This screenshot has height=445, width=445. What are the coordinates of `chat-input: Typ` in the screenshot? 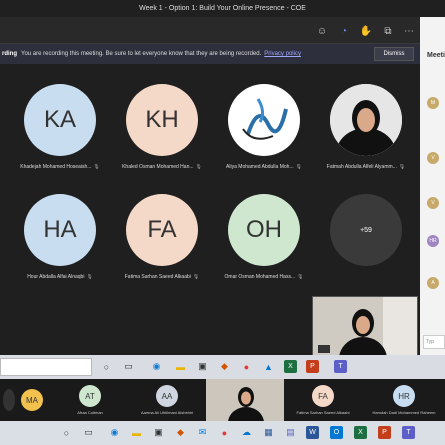 It's located at (434, 342).